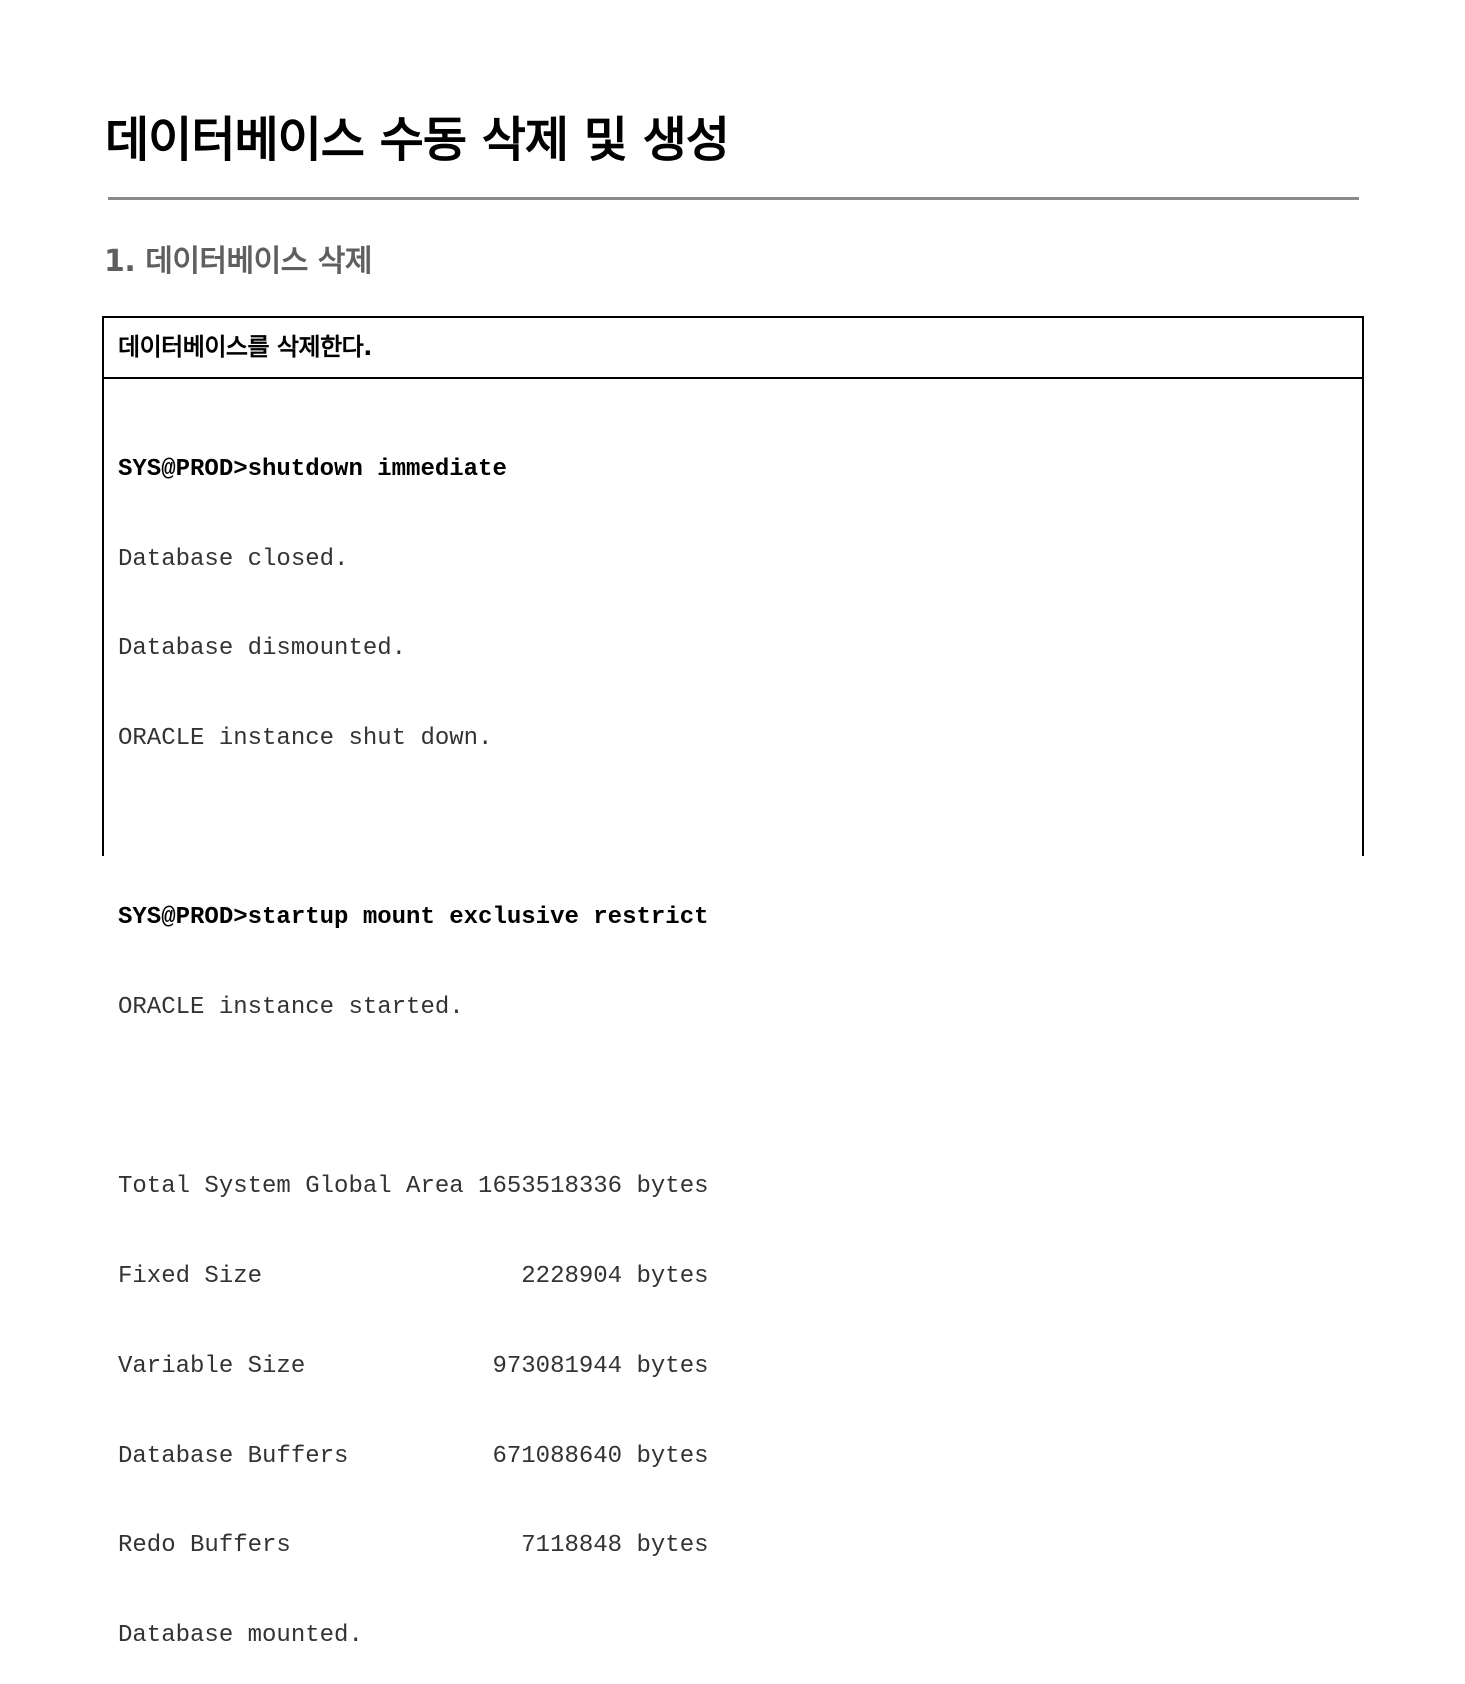 Image resolution: width=1465 pixels, height=1684 pixels. I want to click on code-line-command: SYS@PROD>shutdown immediate, so click(312, 469).